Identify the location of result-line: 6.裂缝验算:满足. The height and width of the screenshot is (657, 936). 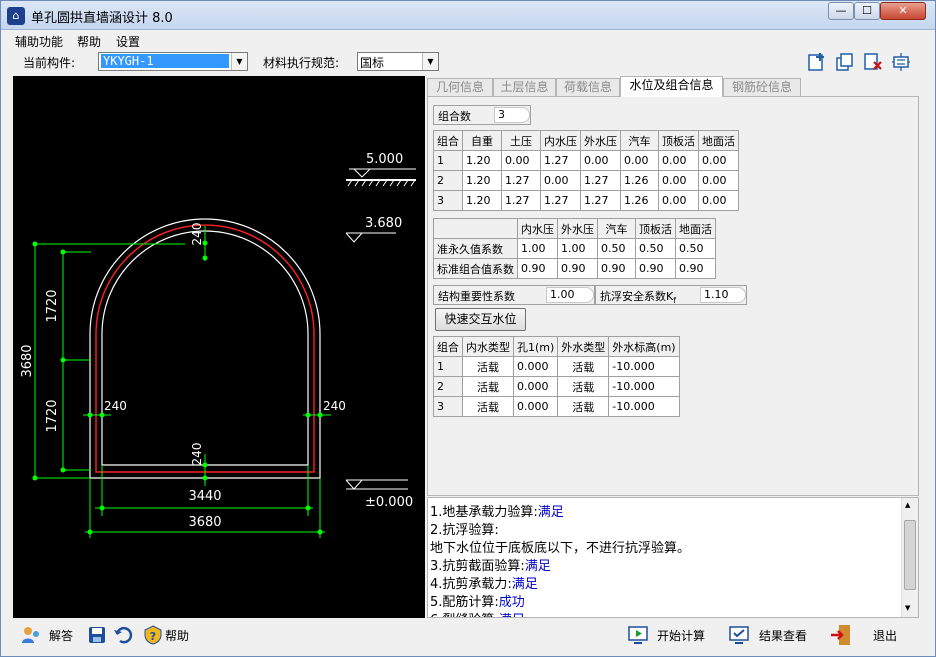
(477, 613).